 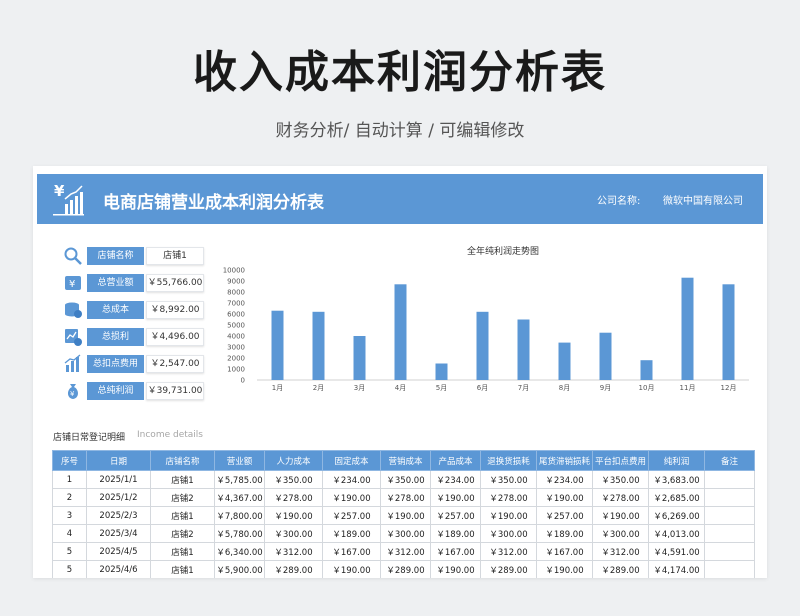 I want to click on table-cell: 店铺2, so click(x=182, y=533).